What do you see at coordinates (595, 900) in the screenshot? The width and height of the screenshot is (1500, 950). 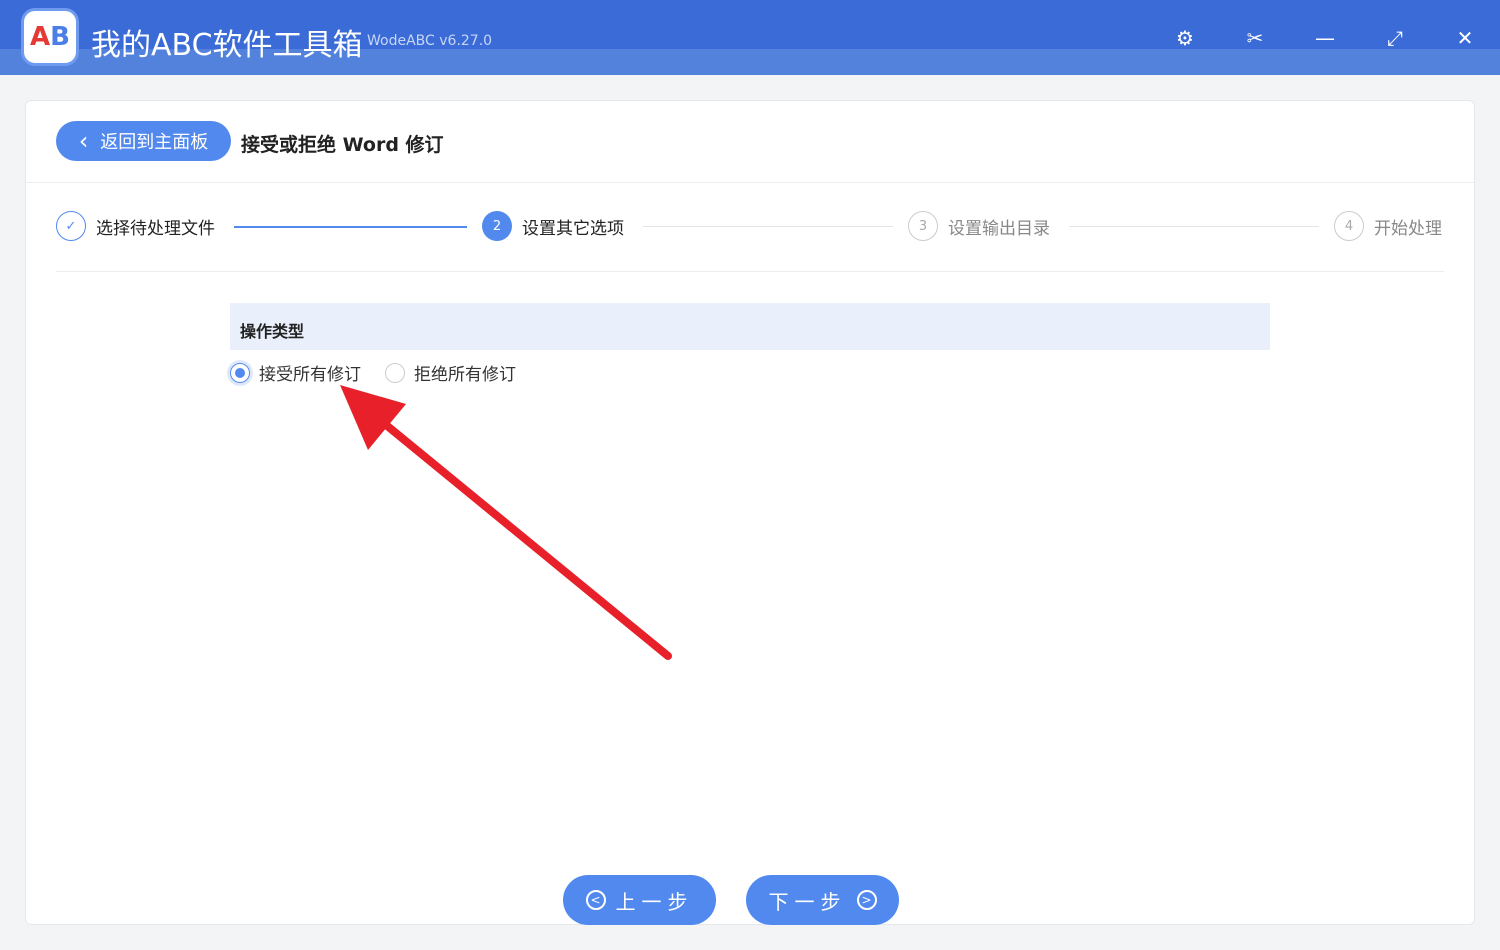 I see `circle-chevron-left-icon: <` at bounding box center [595, 900].